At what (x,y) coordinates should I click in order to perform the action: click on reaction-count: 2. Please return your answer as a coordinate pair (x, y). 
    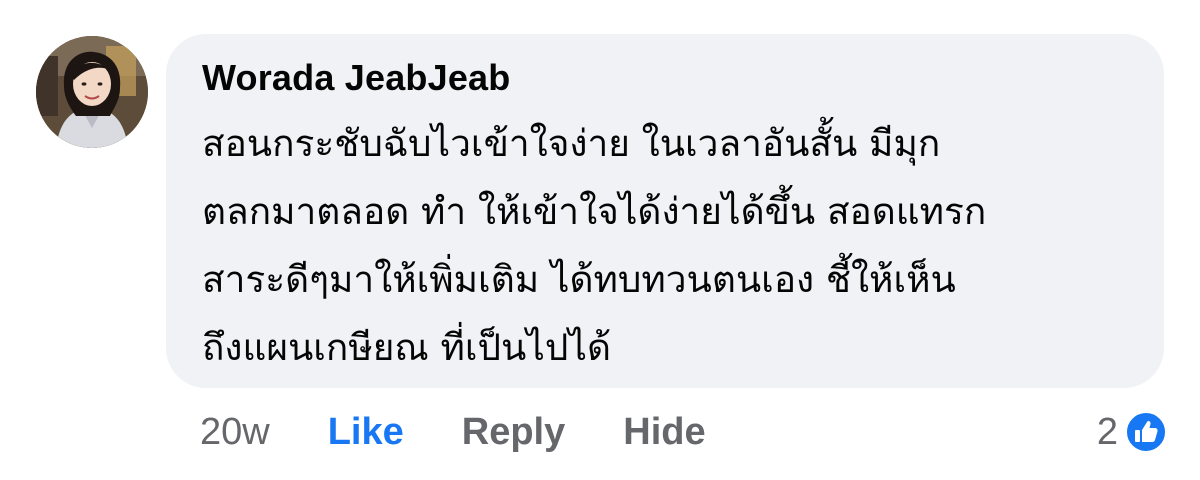
    Looking at the image, I should click on (1107, 431).